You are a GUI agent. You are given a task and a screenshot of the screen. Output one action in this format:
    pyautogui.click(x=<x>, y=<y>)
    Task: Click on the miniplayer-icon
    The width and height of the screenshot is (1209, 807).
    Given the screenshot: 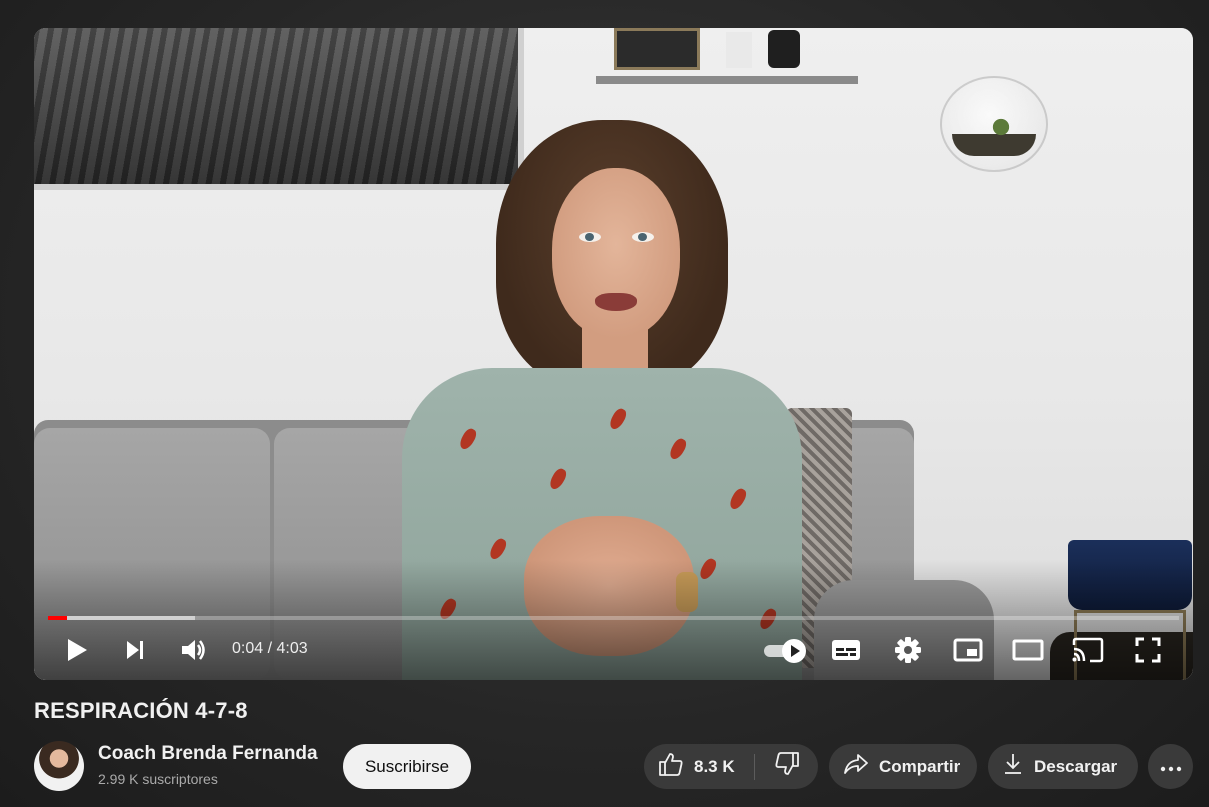 What is the action you would take?
    pyautogui.click(x=968, y=650)
    